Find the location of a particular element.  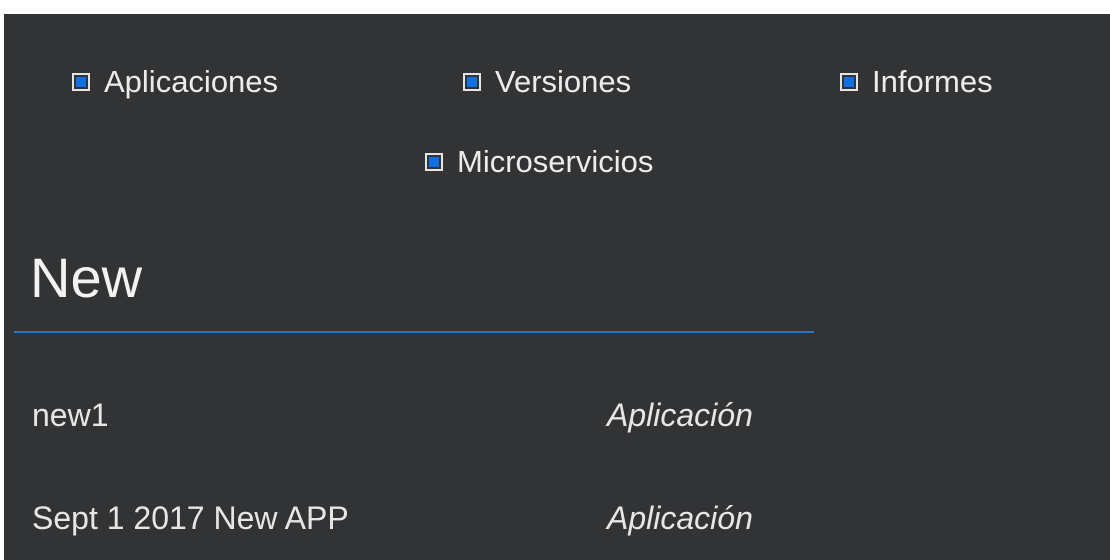

reports-checkbox is located at coordinates (849, 82).